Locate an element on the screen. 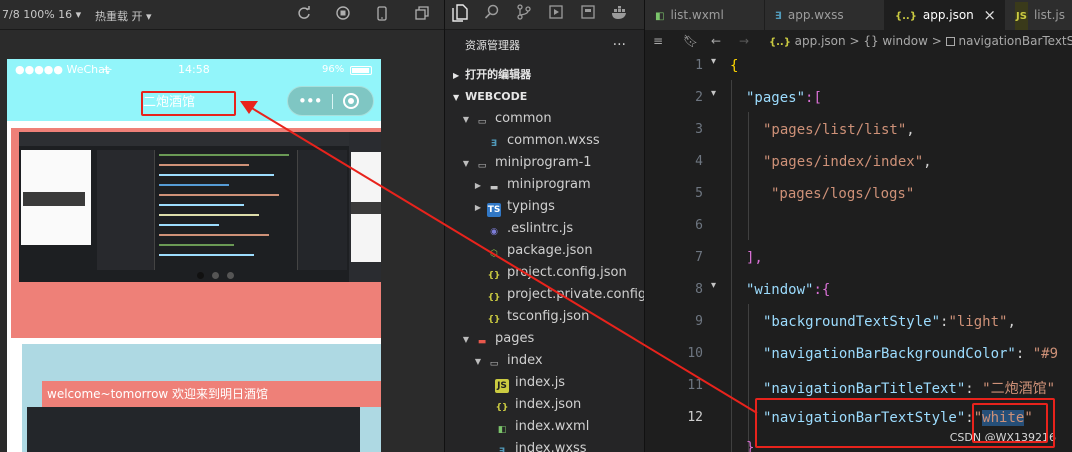 Image resolution: width=1072 pixels, height=452 pixels. tab-list-wxml: ◧ list.wxml is located at coordinates (705, 15).